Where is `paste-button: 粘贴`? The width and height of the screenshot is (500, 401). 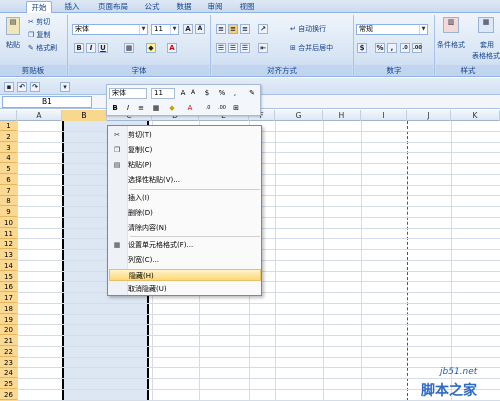
paste-button: 粘贴 is located at coordinates (13, 45).